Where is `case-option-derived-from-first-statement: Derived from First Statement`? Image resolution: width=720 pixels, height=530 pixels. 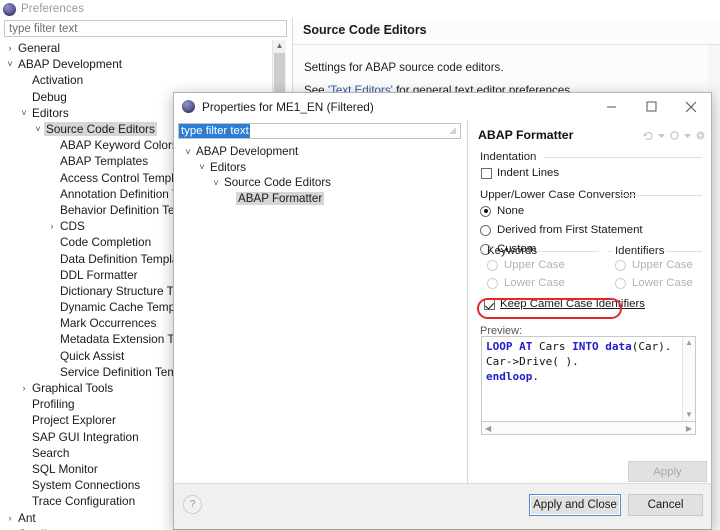
case-option-derived-from-first-statement: Derived from First Statement is located at coordinates (561, 230).